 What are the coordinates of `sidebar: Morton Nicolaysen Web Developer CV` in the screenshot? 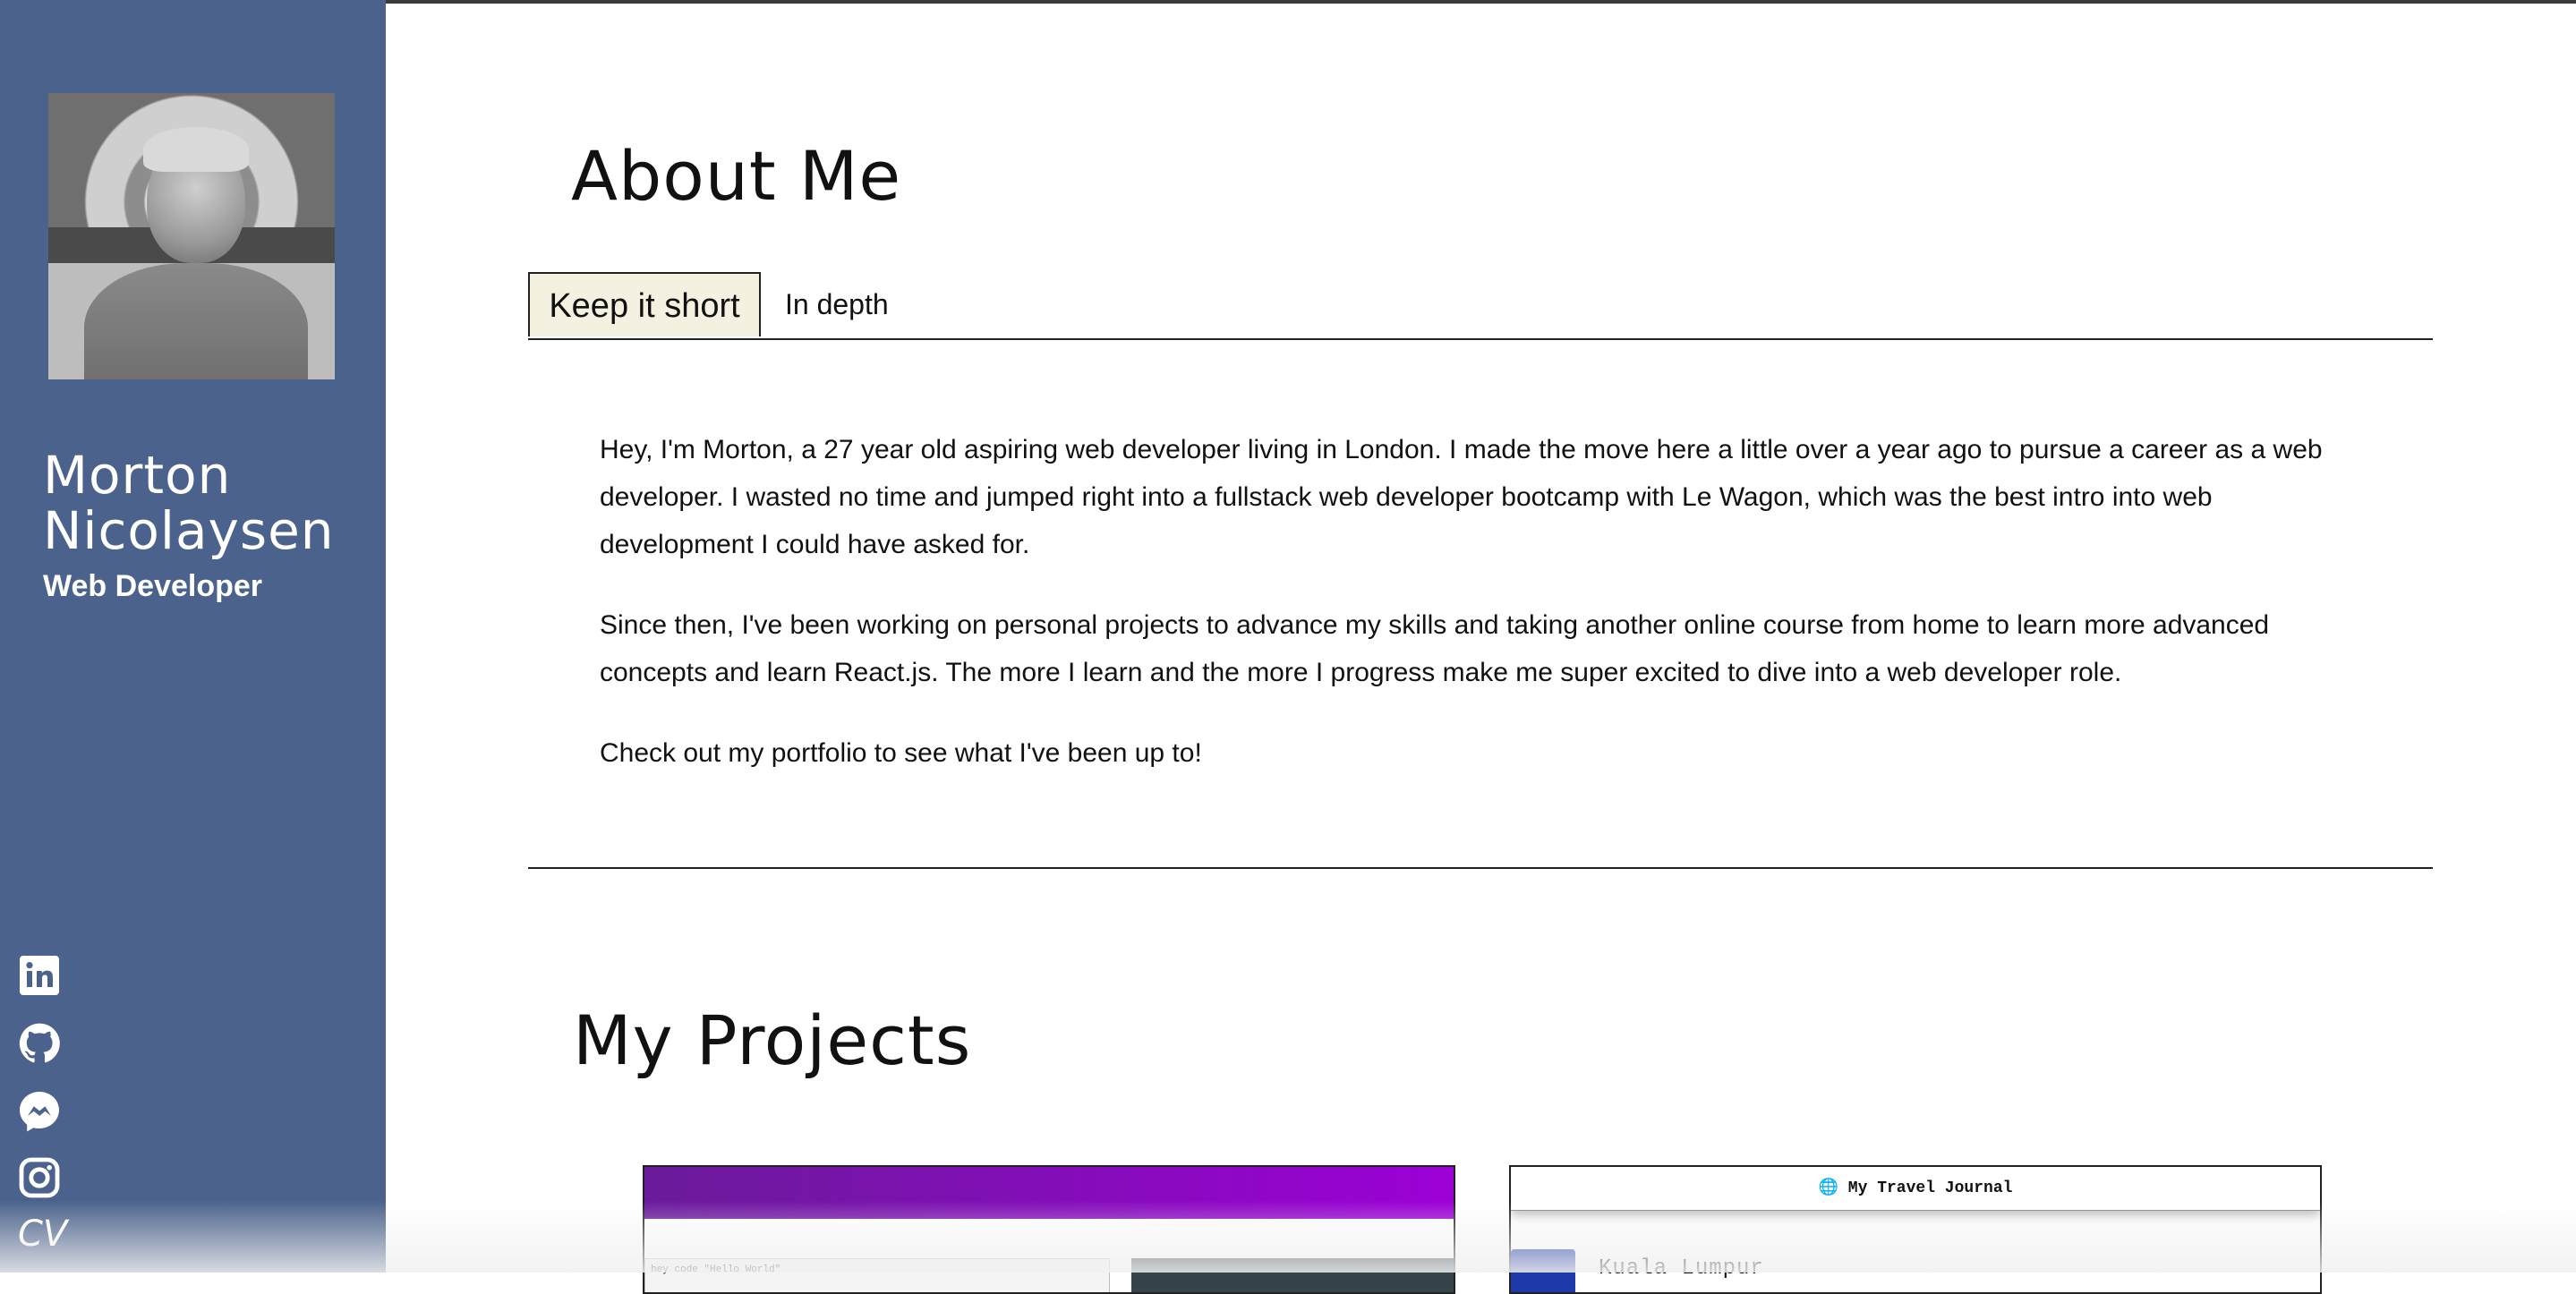 It's located at (193, 636).